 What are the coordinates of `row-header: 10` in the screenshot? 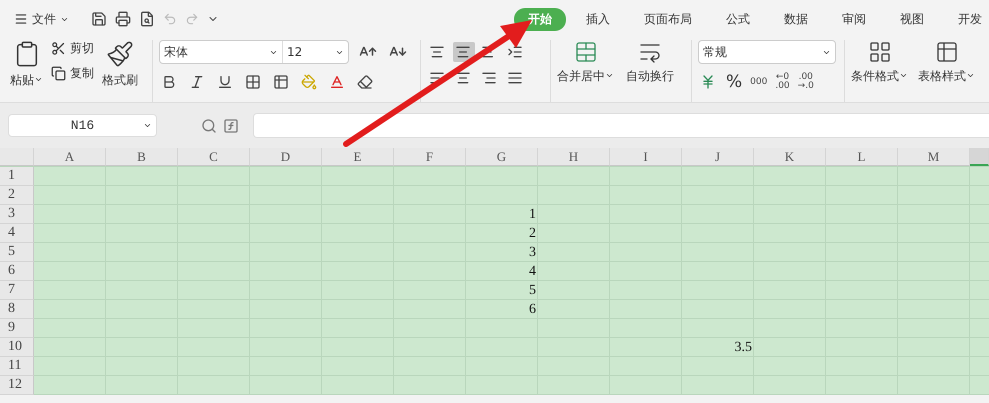 It's located at (17, 347).